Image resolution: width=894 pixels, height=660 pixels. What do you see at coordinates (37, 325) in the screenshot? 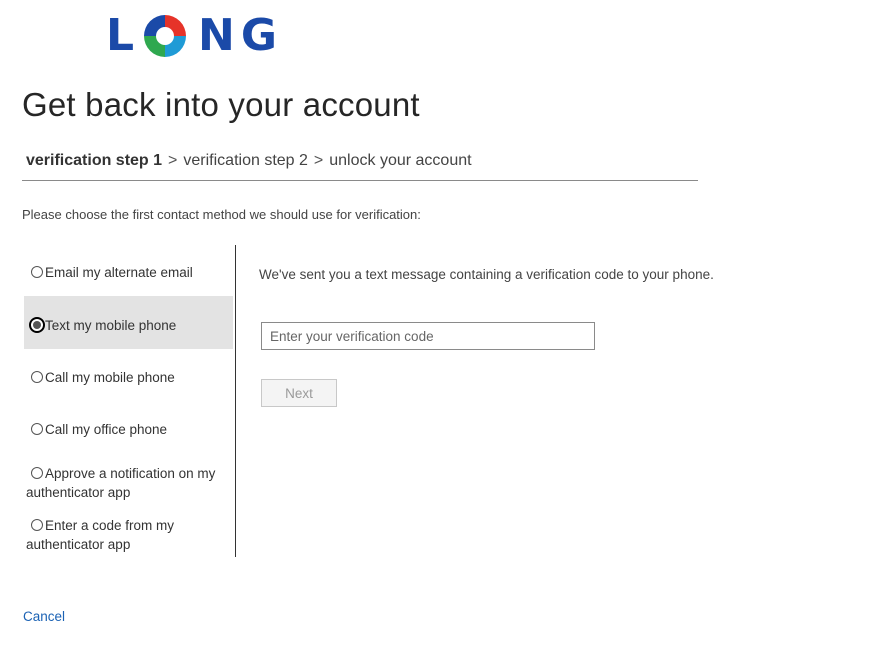
I see `radio-button-selected` at bounding box center [37, 325].